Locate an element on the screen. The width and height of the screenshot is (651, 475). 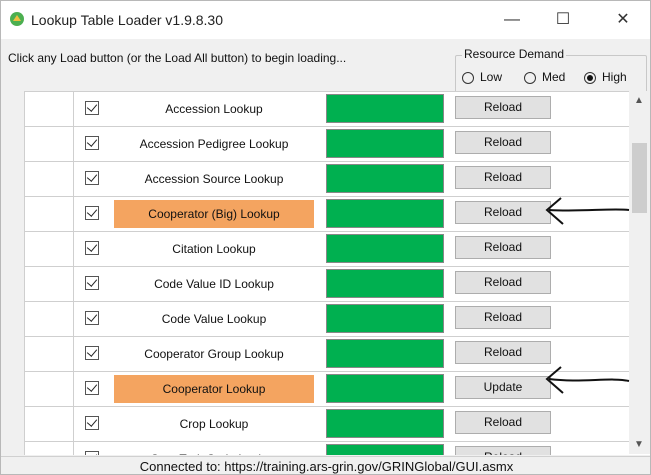
vertical-scrollbar: ▲ ▼ is located at coordinates (639, 272).